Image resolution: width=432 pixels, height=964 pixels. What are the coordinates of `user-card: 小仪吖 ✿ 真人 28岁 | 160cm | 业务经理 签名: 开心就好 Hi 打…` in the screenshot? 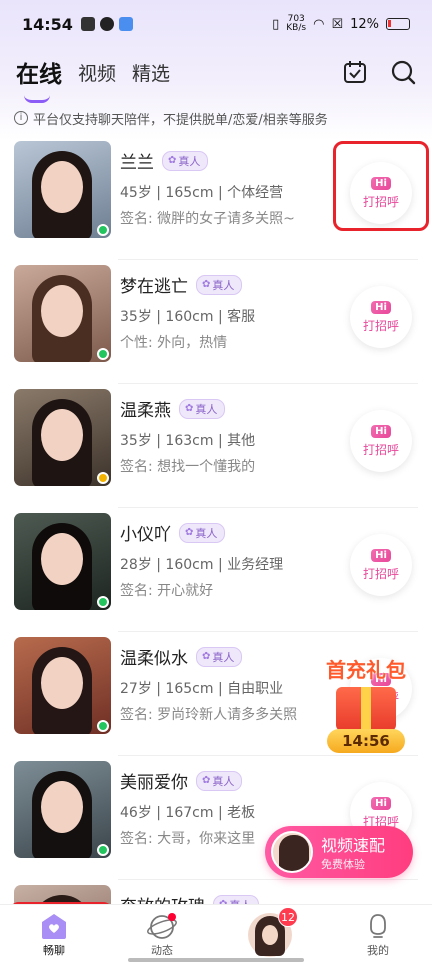 It's located at (216, 570).